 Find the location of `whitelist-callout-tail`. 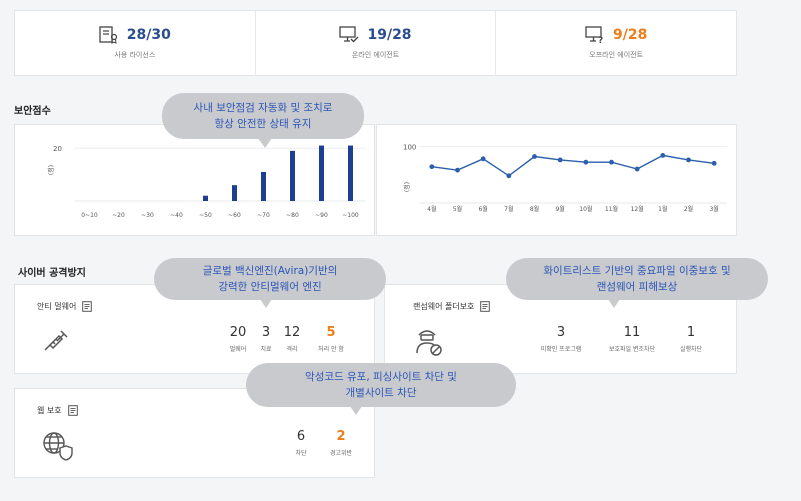

whitelist-callout-tail is located at coordinates (614, 303).